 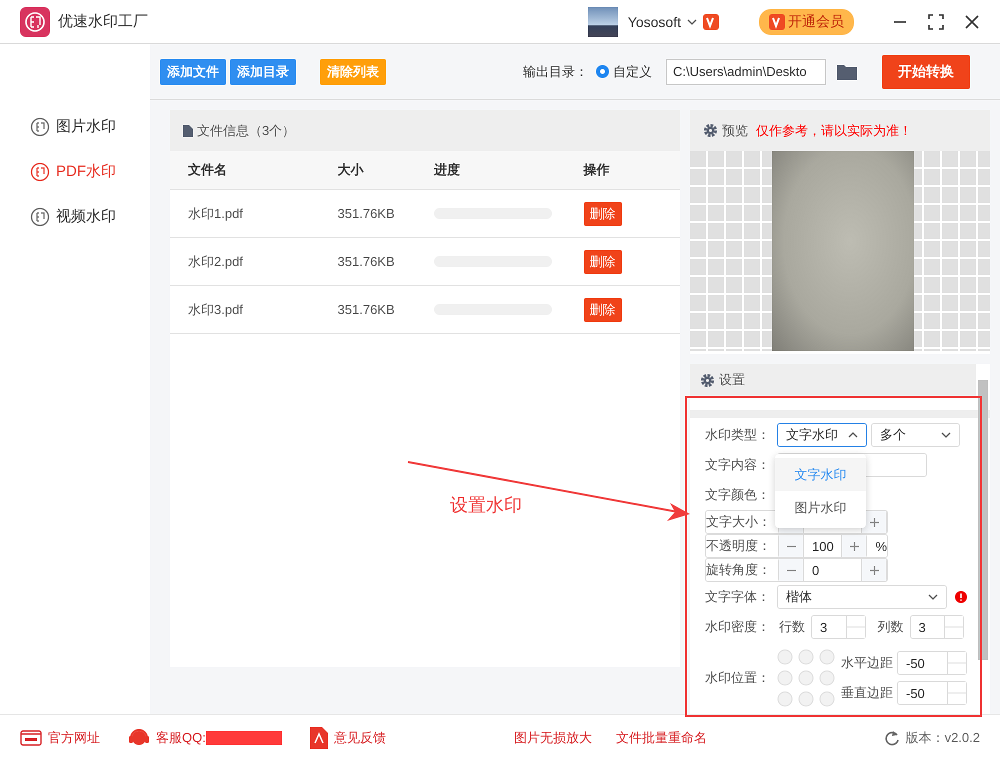 What do you see at coordinates (891, 627) in the screenshot?
I see `field-label: 列数` at bounding box center [891, 627].